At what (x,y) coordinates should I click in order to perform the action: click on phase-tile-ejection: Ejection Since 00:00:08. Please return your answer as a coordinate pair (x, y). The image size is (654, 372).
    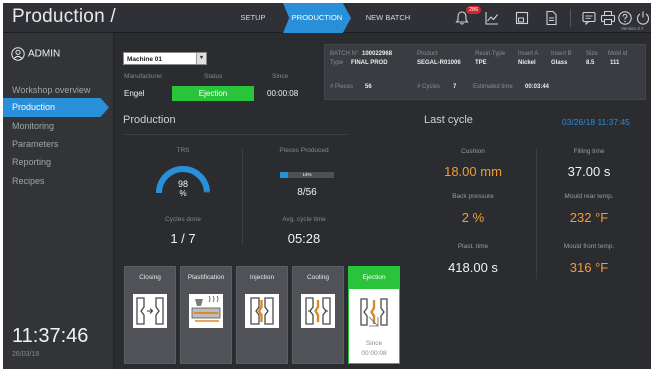
    Looking at the image, I should click on (374, 315).